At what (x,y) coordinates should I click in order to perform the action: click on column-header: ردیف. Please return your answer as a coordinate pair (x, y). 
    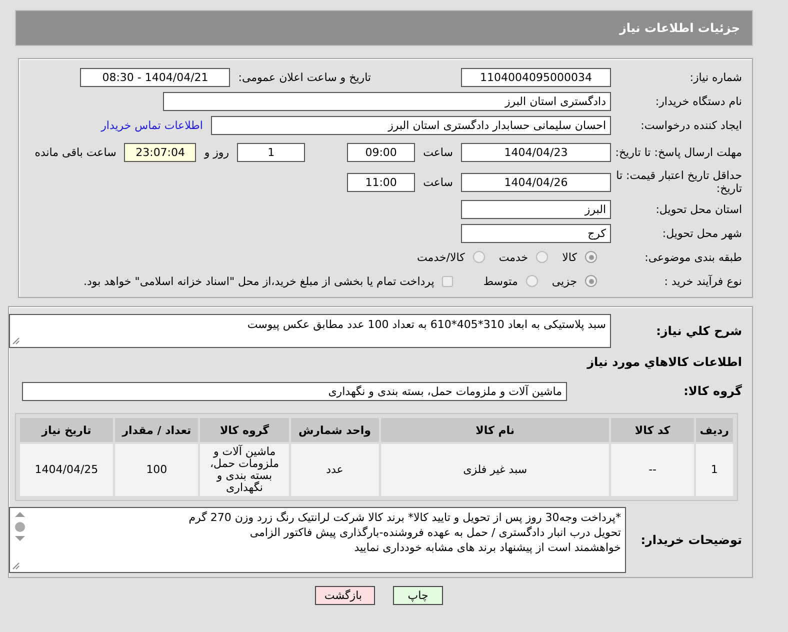
    Looking at the image, I should click on (714, 430).